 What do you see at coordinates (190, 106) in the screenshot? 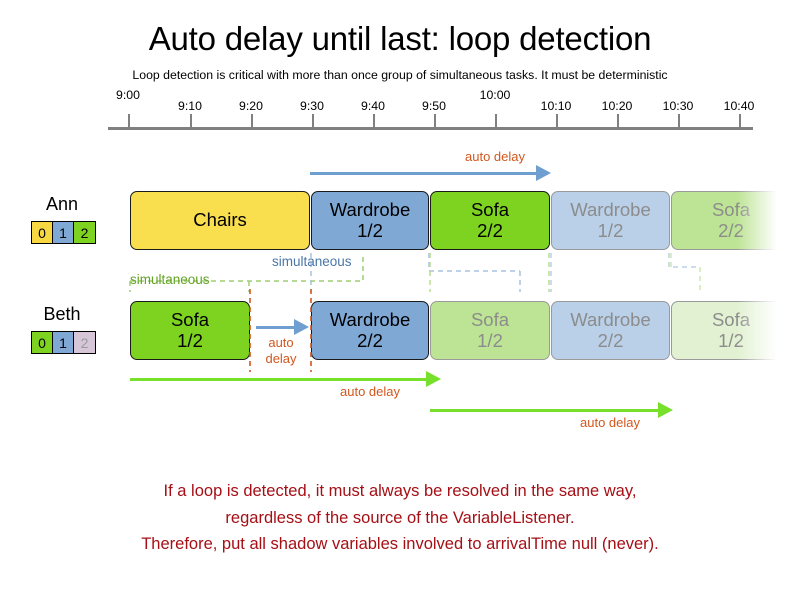
I see `axis-tick-label: 9:10` at bounding box center [190, 106].